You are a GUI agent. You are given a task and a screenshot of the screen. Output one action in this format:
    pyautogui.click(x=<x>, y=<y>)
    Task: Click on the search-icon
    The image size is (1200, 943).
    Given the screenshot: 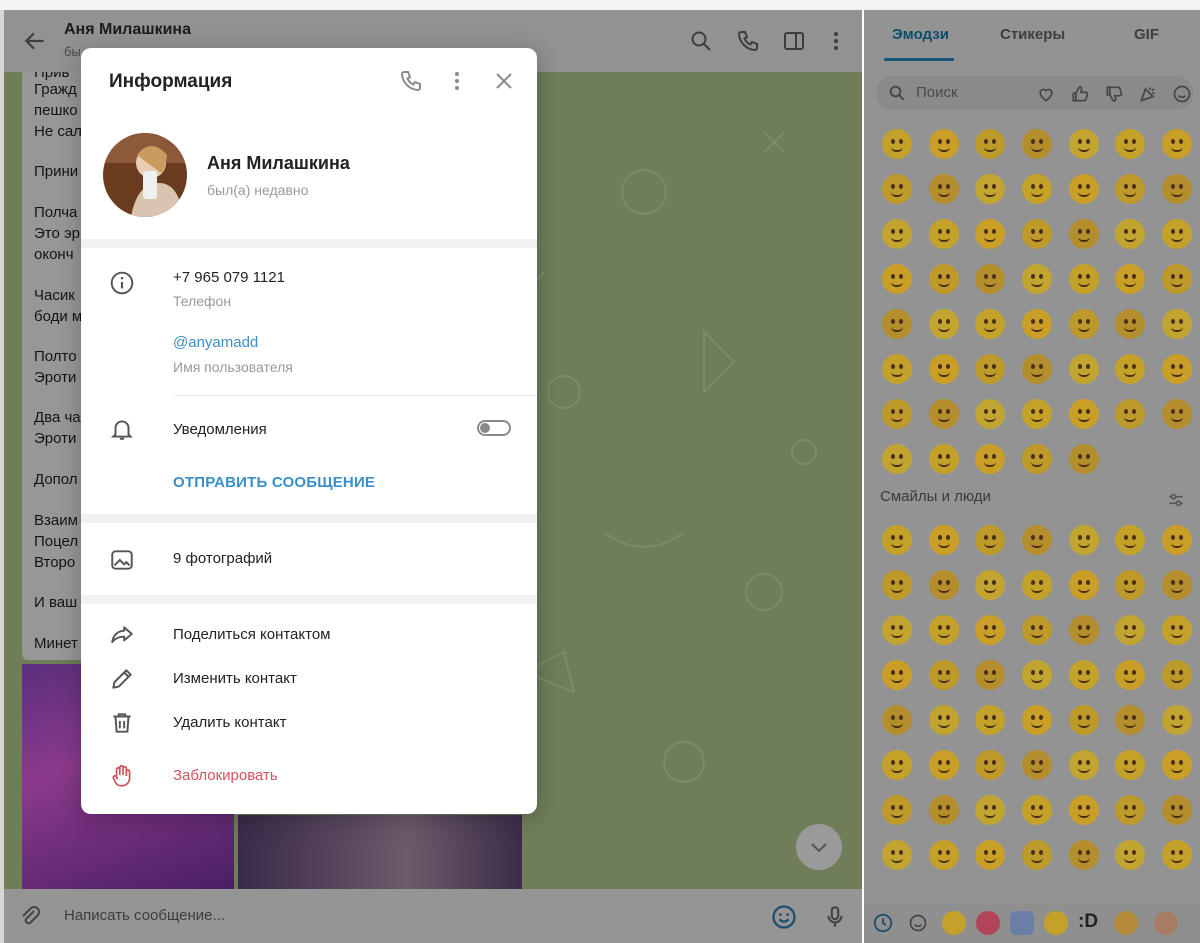 What is the action you would take?
    pyautogui.click(x=701, y=41)
    